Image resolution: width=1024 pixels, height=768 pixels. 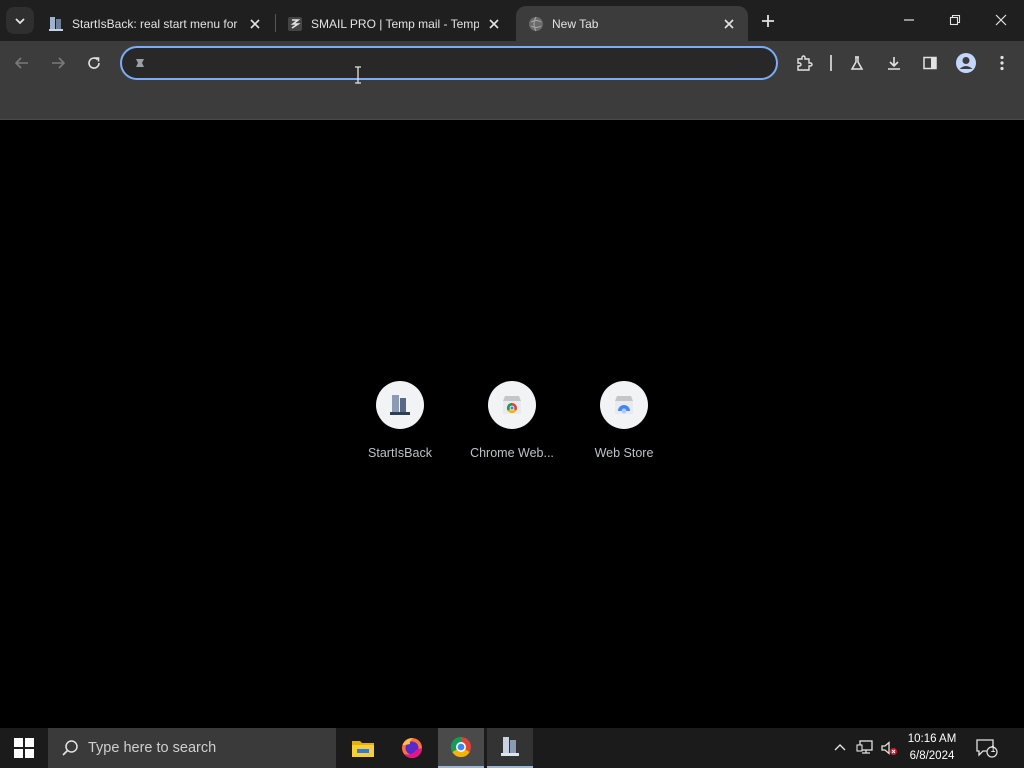 I want to click on notification-count: 1, so click(x=993, y=749).